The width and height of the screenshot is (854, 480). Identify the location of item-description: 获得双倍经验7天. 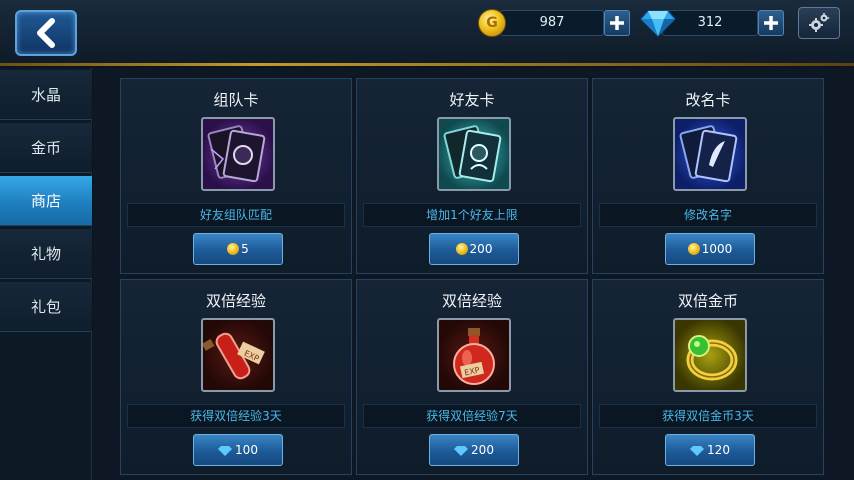
(472, 416).